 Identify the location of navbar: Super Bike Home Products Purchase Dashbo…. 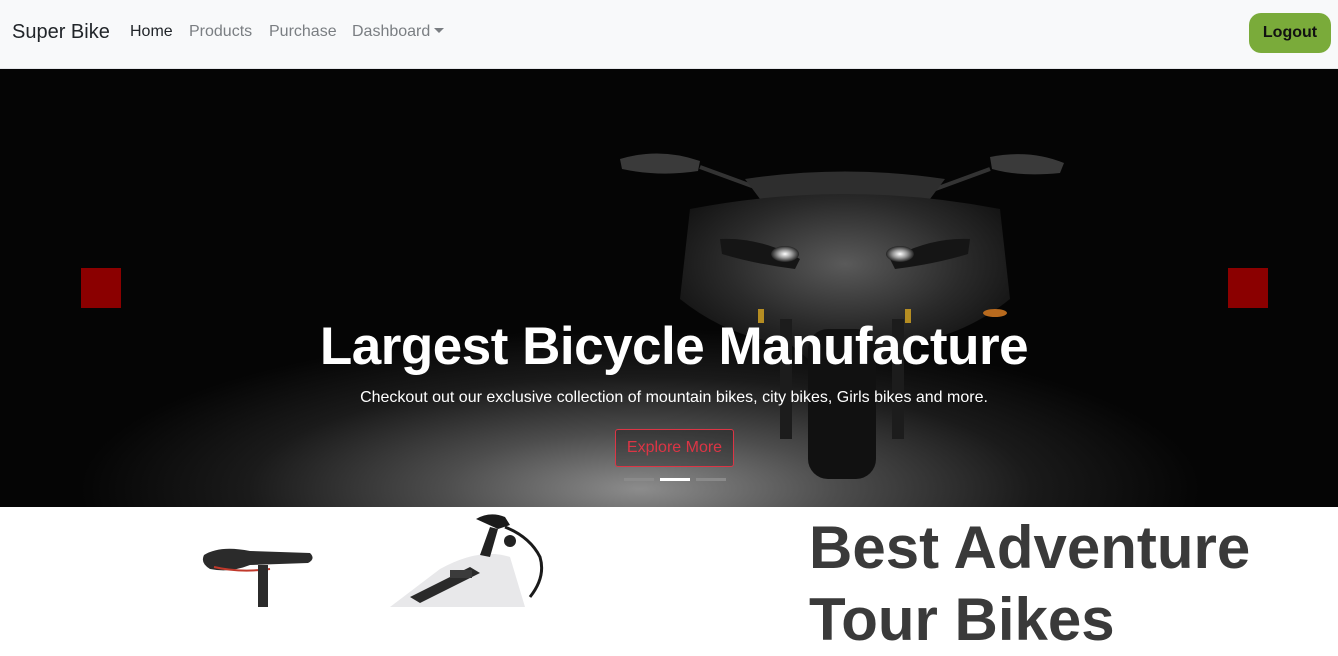
(669, 34).